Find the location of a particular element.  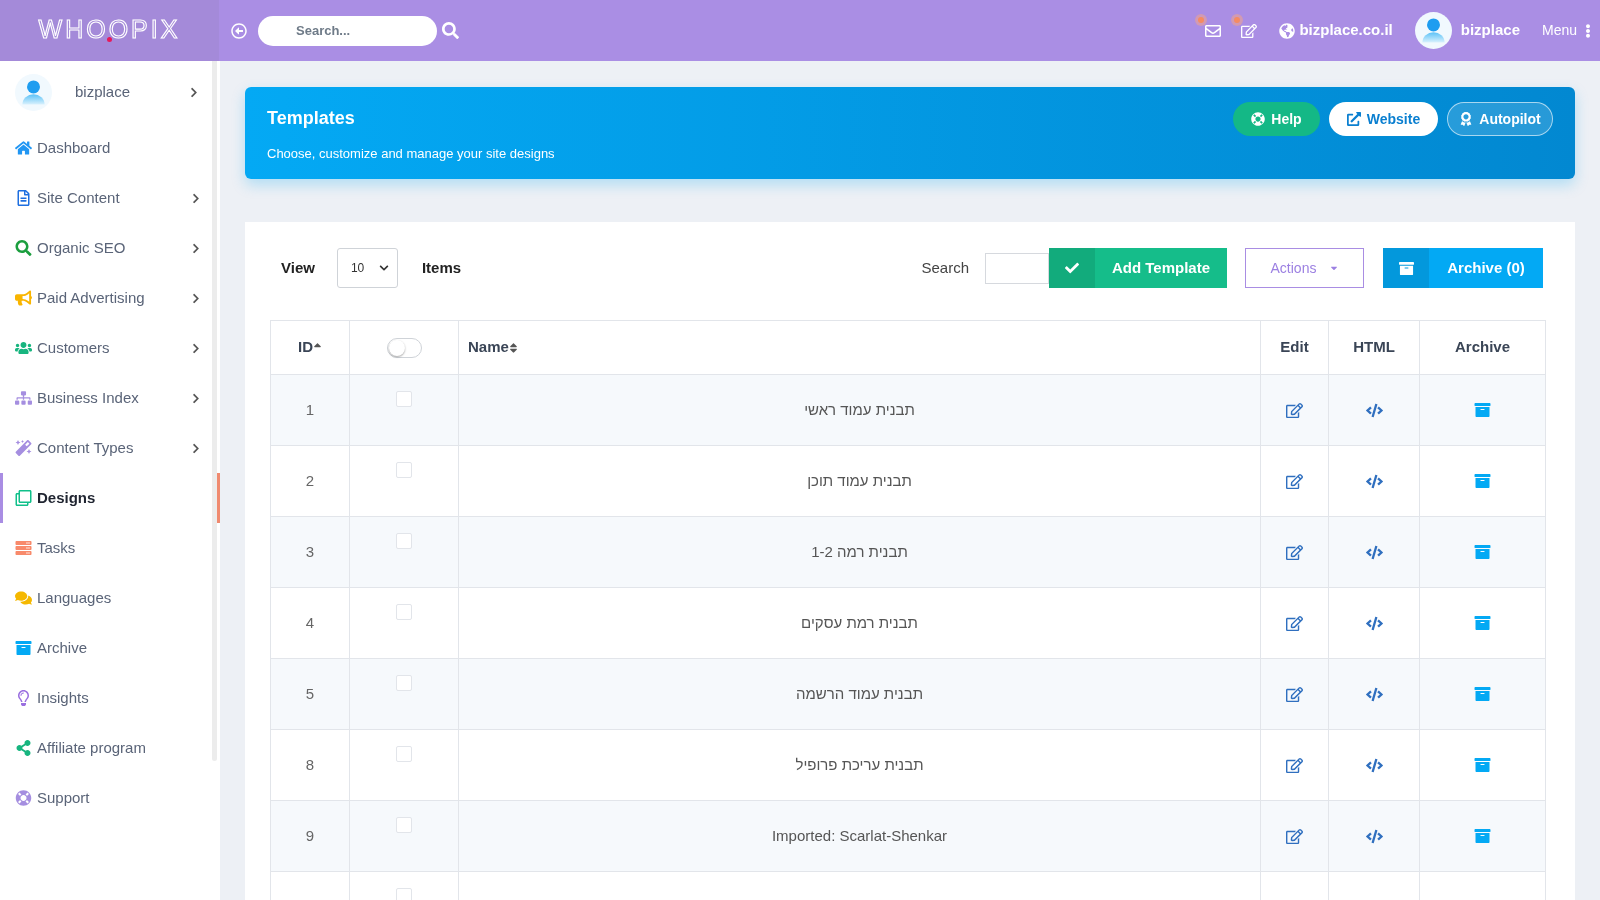

scrollbar is located at coordinates (214, 411).